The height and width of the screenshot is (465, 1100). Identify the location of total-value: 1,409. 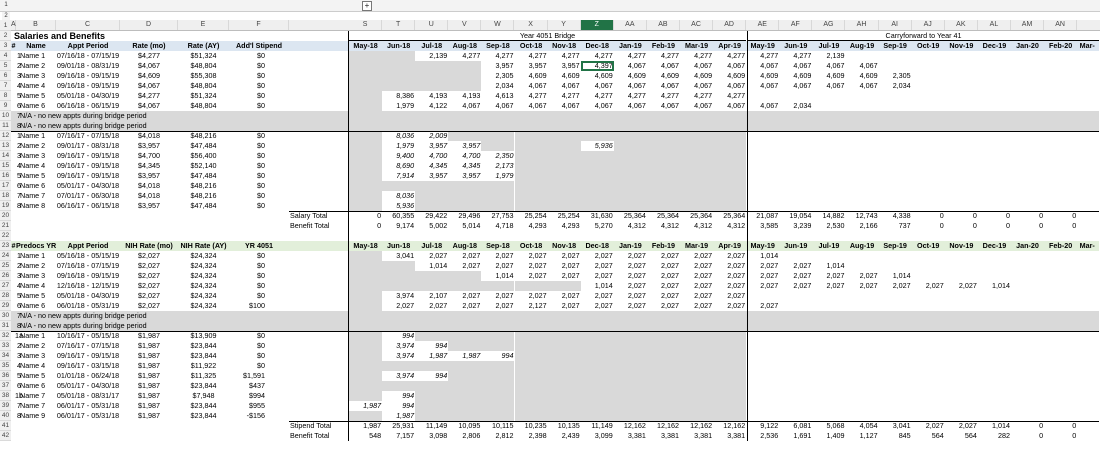
(828, 436).